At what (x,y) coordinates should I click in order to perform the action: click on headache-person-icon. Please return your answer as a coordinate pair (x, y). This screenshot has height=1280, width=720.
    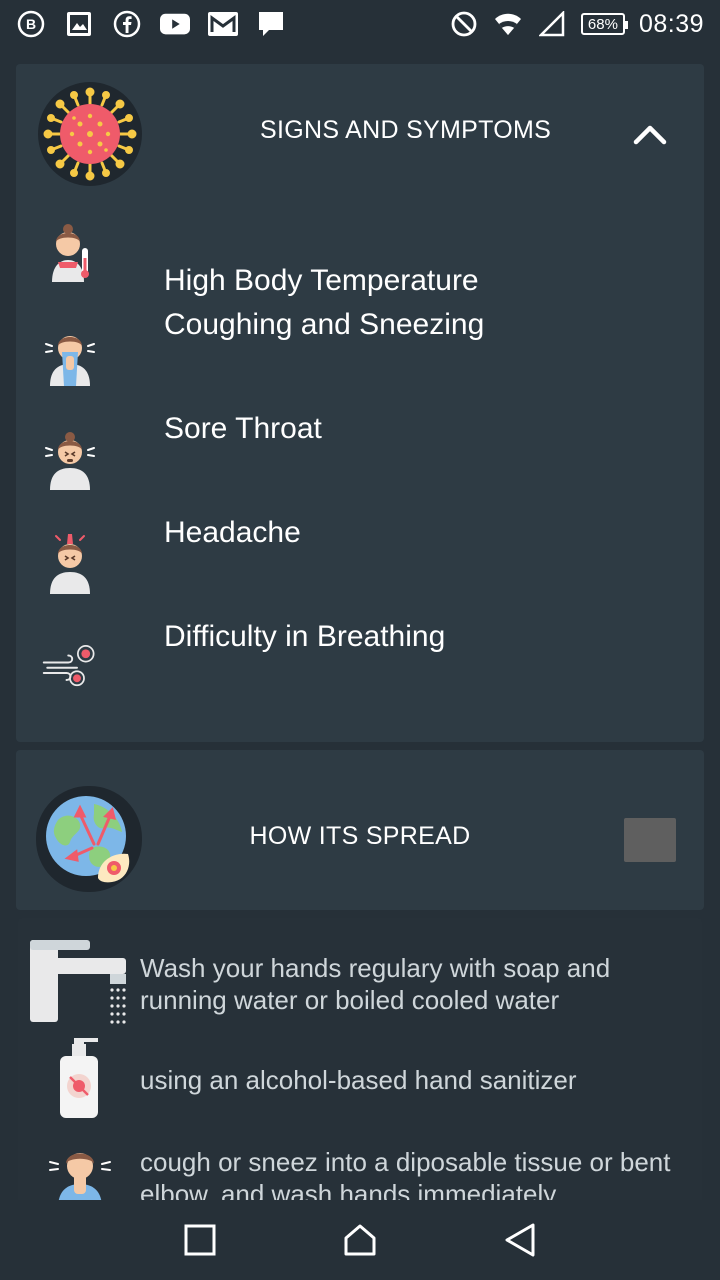
    Looking at the image, I should click on (70, 562).